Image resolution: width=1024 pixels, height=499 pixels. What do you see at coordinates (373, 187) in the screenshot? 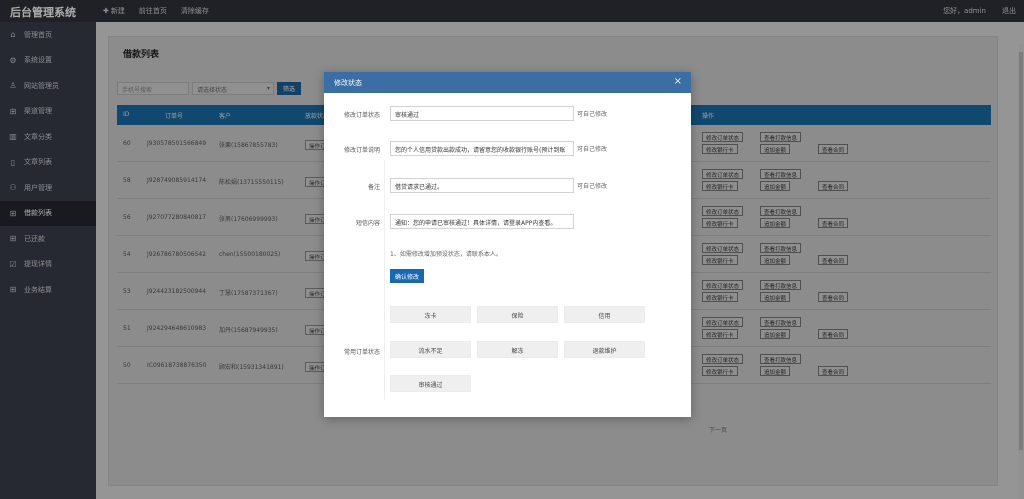
I see `remark-label: 备注` at bounding box center [373, 187].